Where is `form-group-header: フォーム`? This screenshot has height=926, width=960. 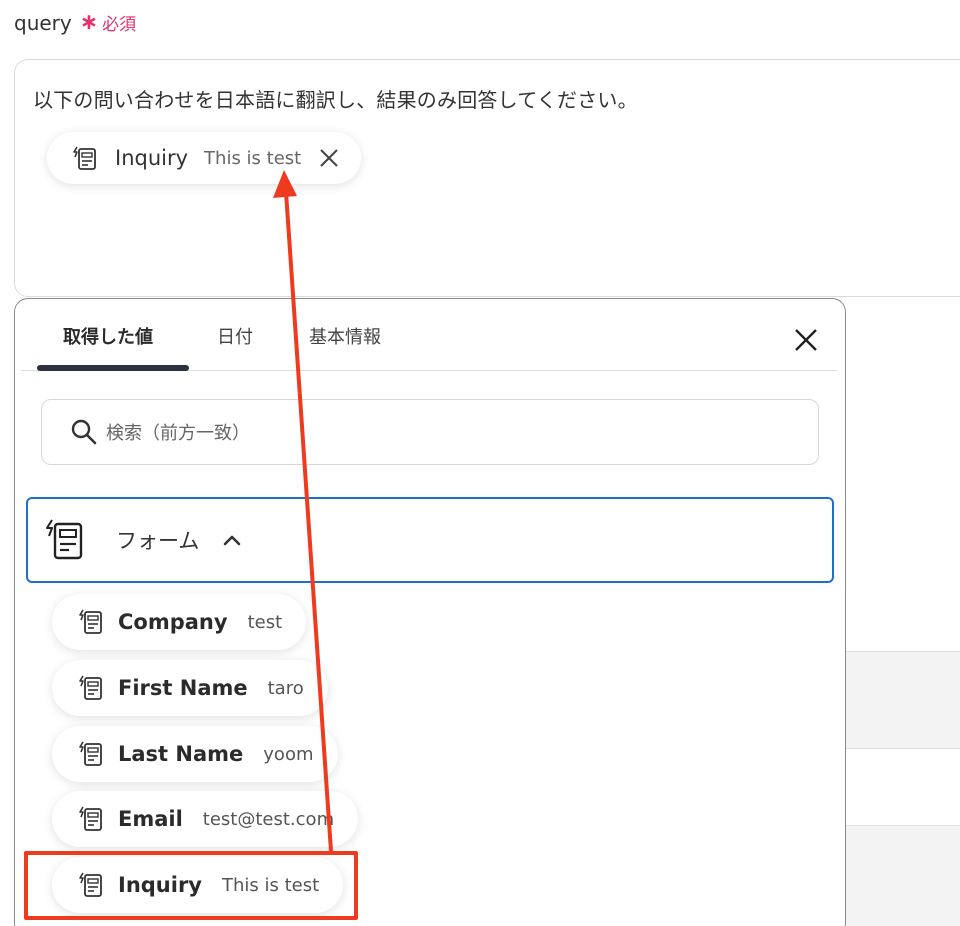
form-group-header: フォーム is located at coordinates (430, 540).